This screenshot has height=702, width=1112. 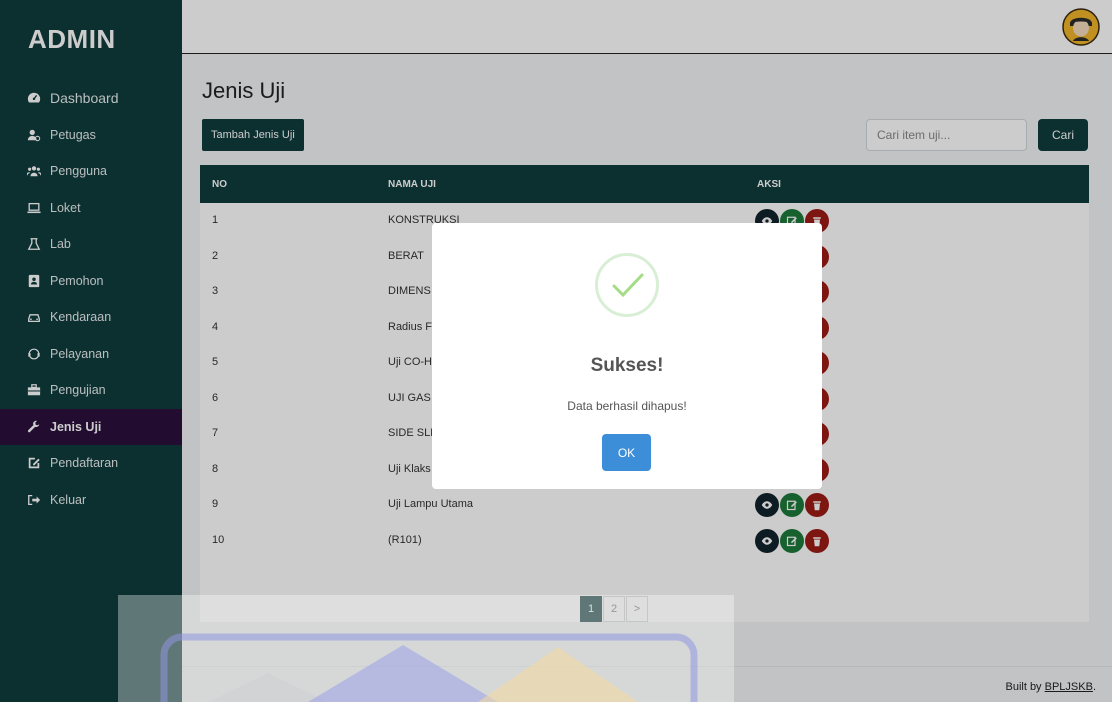 I want to click on dialog-title: Sukses!, so click(x=627, y=365).